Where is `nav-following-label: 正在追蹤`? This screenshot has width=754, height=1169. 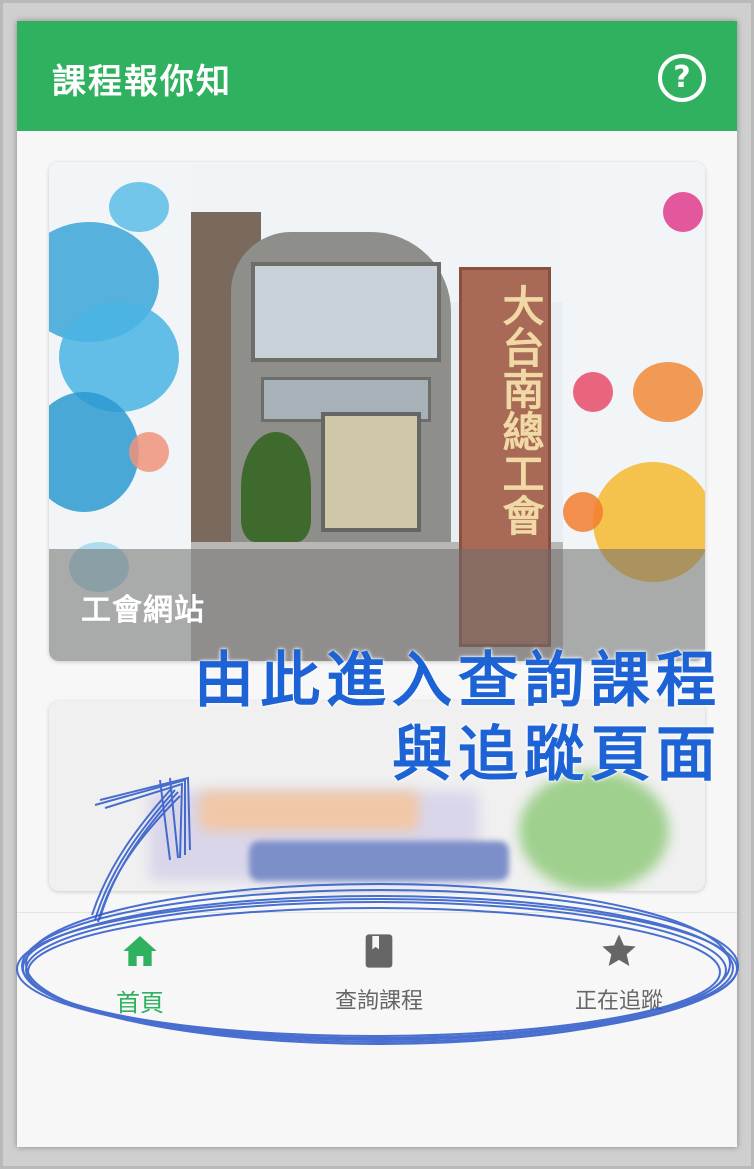
nav-following-label: 正在追蹤 is located at coordinates (618, 1001).